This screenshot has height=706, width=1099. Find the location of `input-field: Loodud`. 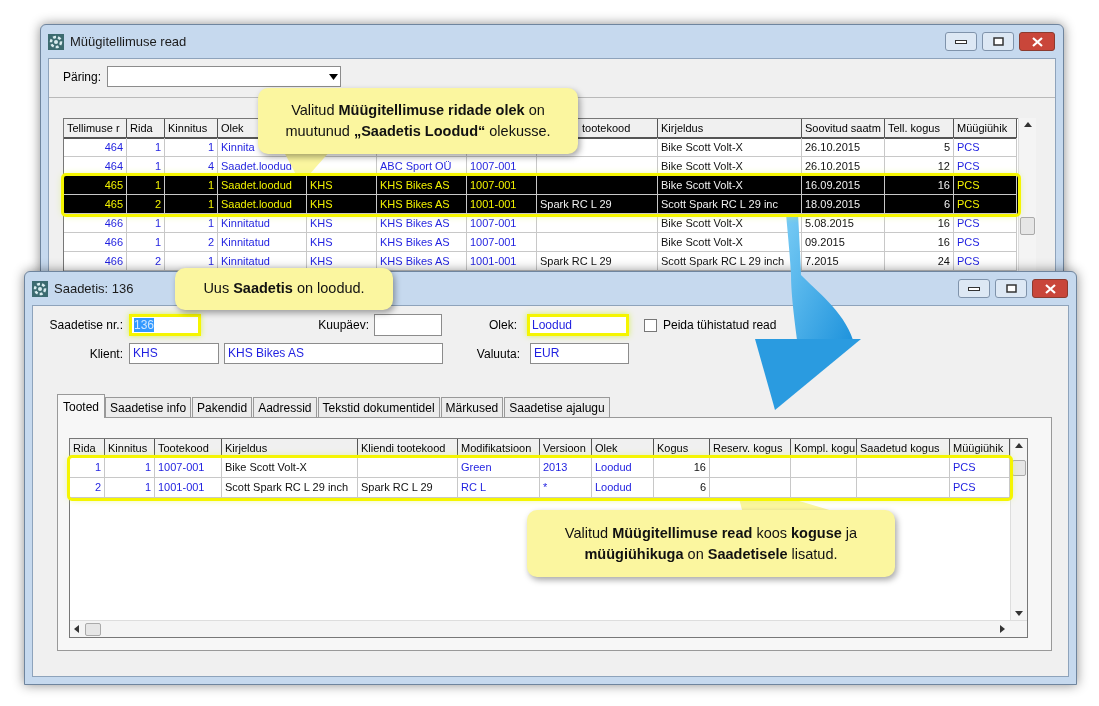

input-field: Loodud is located at coordinates (578, 325).